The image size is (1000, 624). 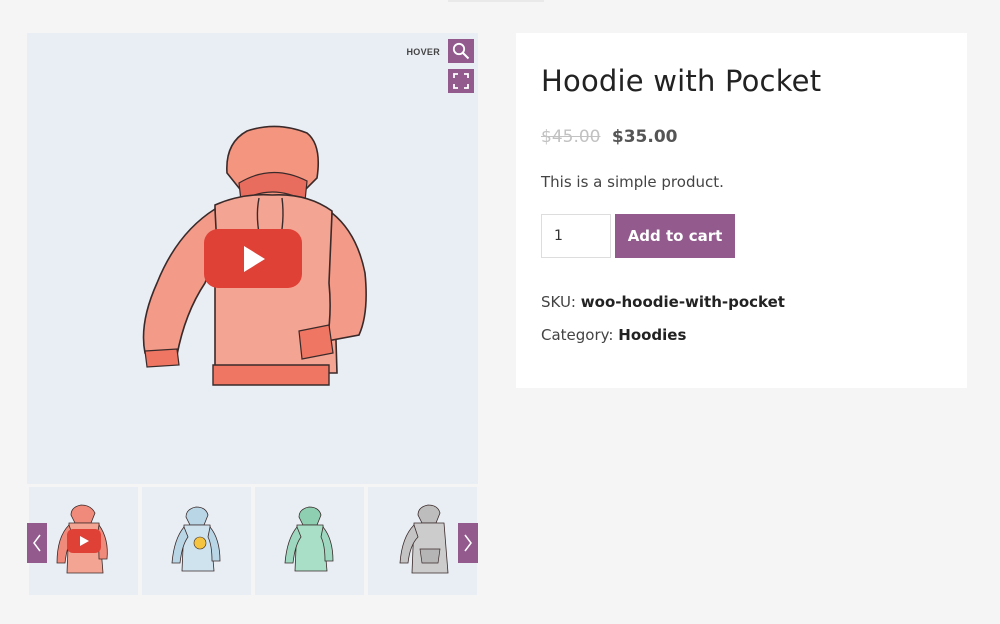 What do you see at coordinates (577, 335) in the screenshot?
I see `category-label: Category:` at bounding box center [577, 335].